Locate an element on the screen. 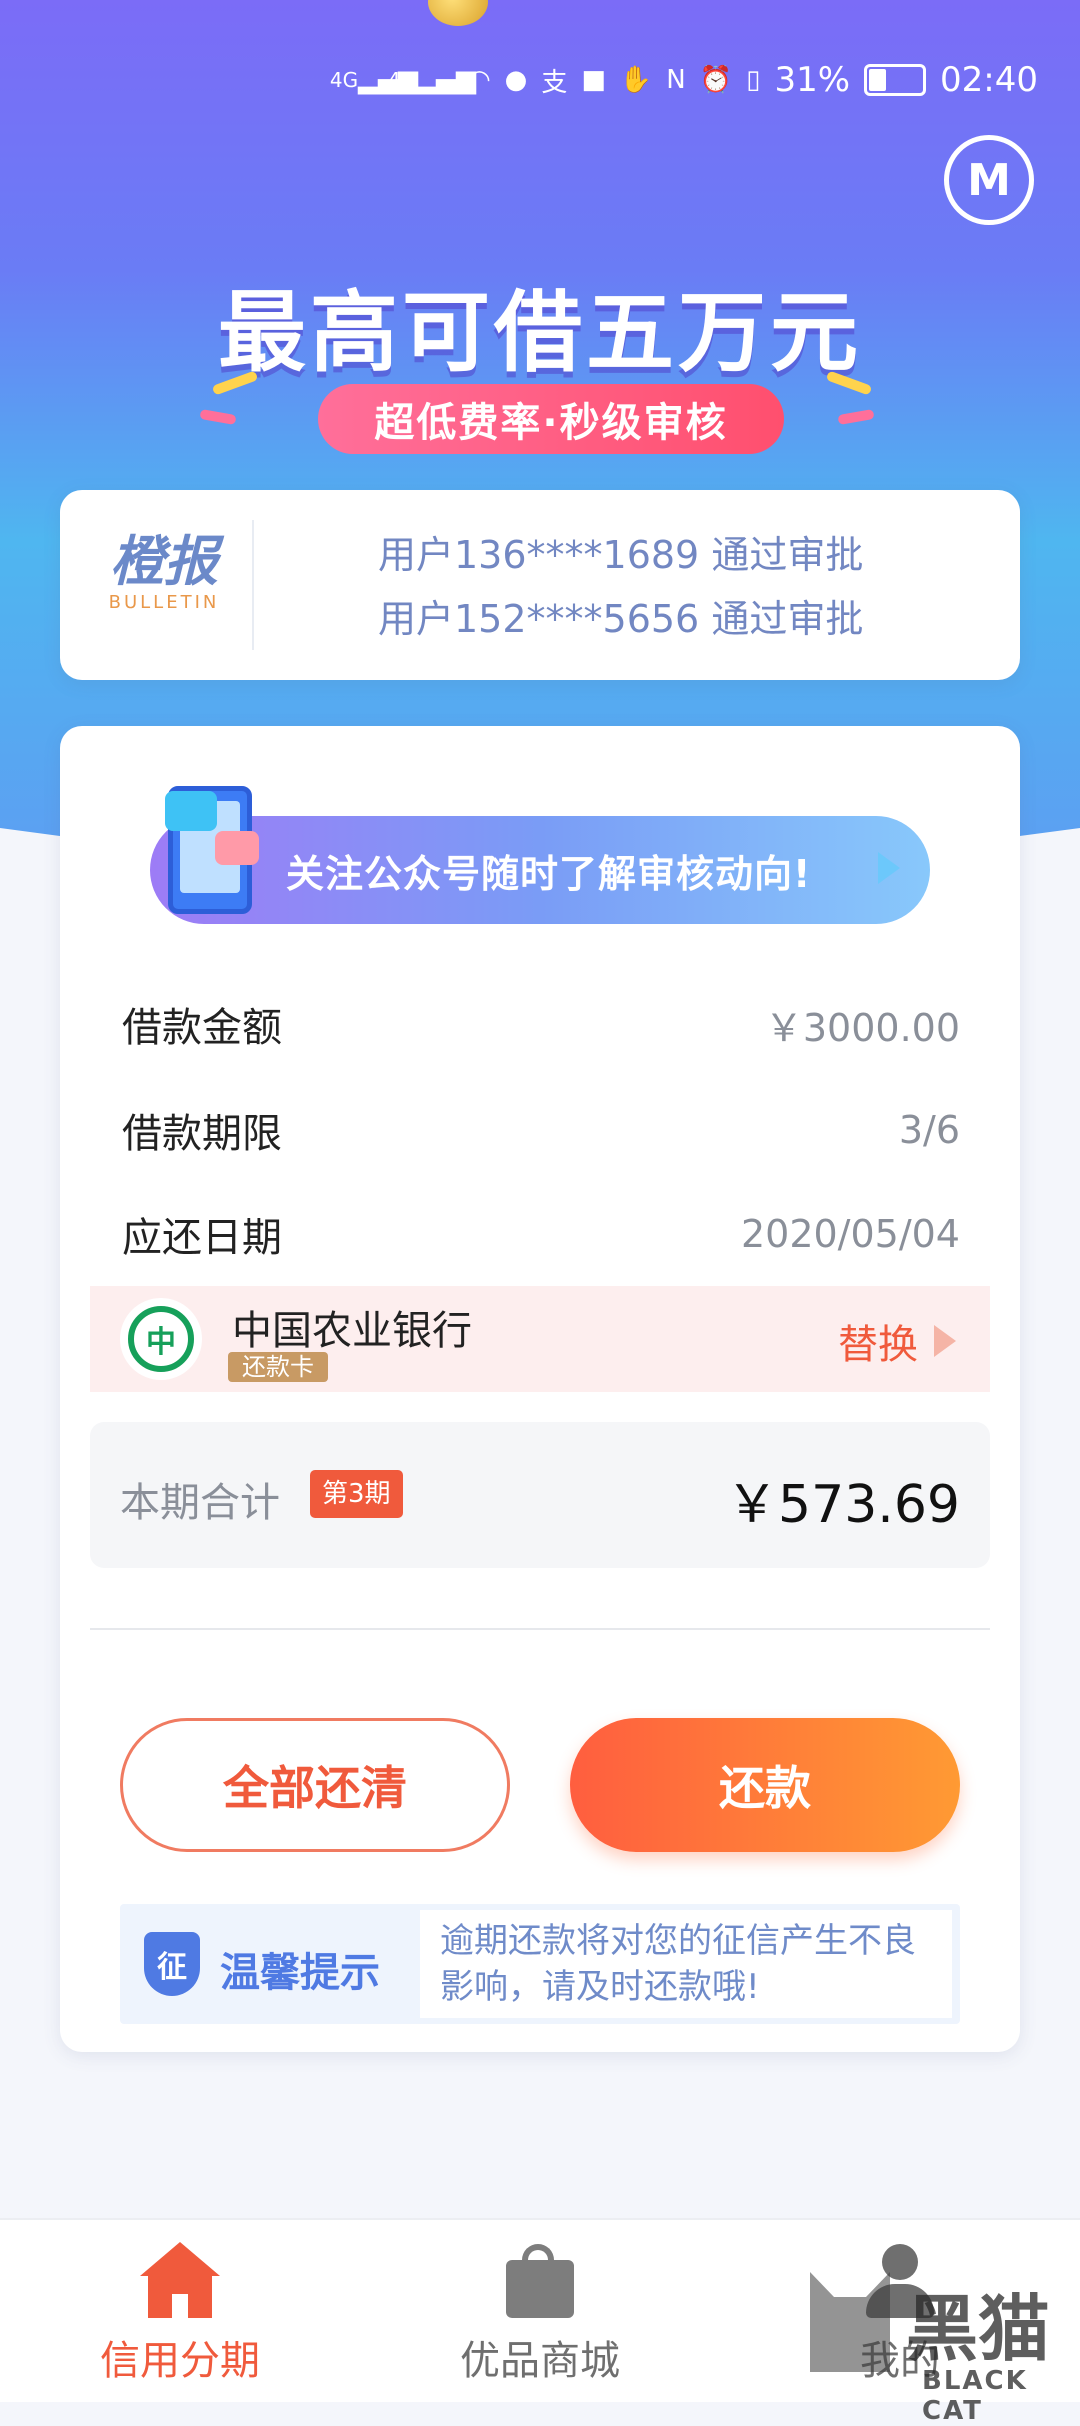 This screenshot has width=1080, height=2426. tab-mall: 优品商城 is located at coordinates (540, 2314).